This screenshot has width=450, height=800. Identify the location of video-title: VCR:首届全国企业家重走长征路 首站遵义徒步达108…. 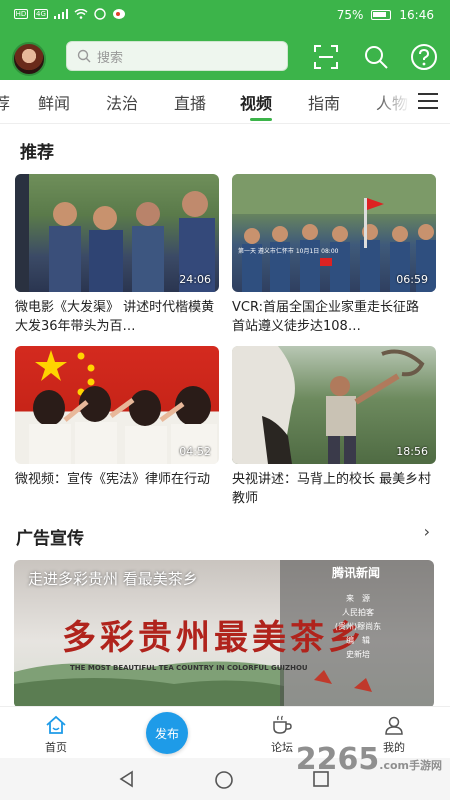
(334, 317).